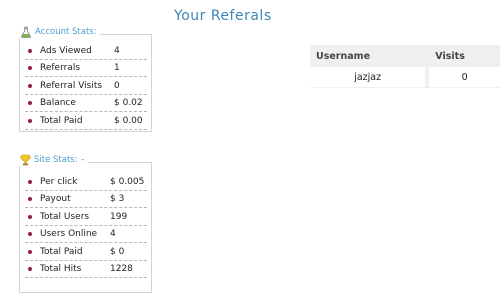 The image size is (500, 300). Describe the element at coordinates (86, 121) in the screenshot. I see `stat-row-total-paid: Total Paid $ 0.00` at that location.